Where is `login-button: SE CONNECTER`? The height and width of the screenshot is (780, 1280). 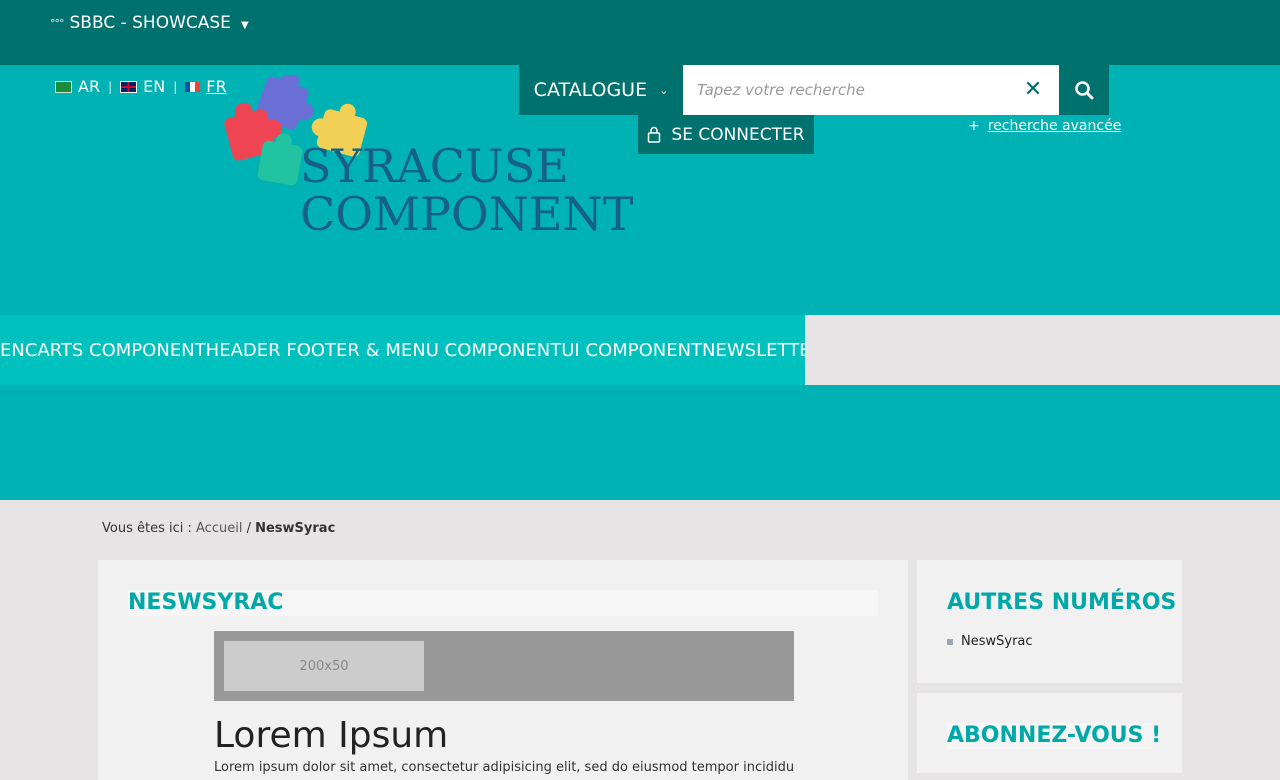 login-button: SE CONNECTER is located at coordinates (726, 134).